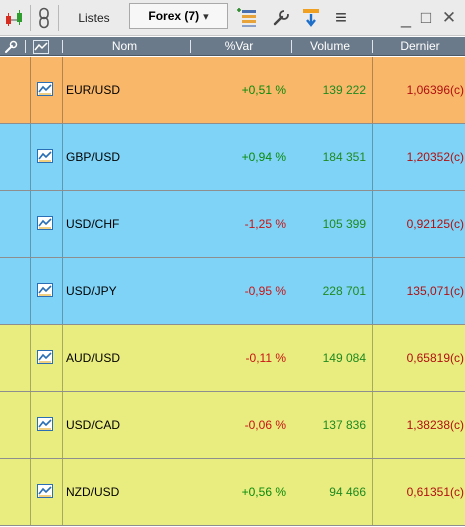 Image resolution: width=465 pixels, height=527 pixels. What do you see at coordinates (406, 18) in the screenshot?
I see `minimize-icon: _` at bounding box center [406, 18].